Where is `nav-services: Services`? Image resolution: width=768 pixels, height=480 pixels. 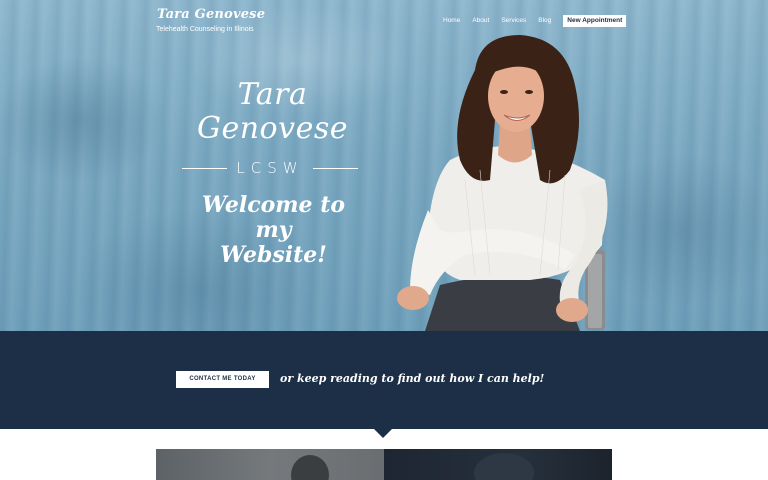
nav-services: Services is located at coordinates (513, 21).